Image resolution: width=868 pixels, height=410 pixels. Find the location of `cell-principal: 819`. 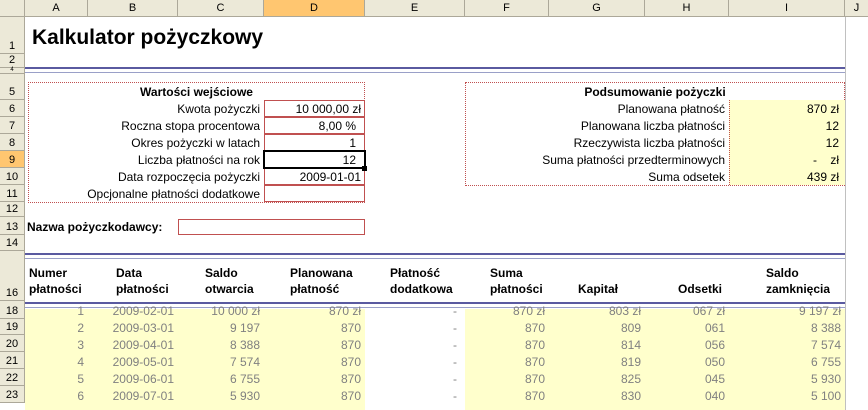

cell-principal: 819 is located at coordinates (597, 362).